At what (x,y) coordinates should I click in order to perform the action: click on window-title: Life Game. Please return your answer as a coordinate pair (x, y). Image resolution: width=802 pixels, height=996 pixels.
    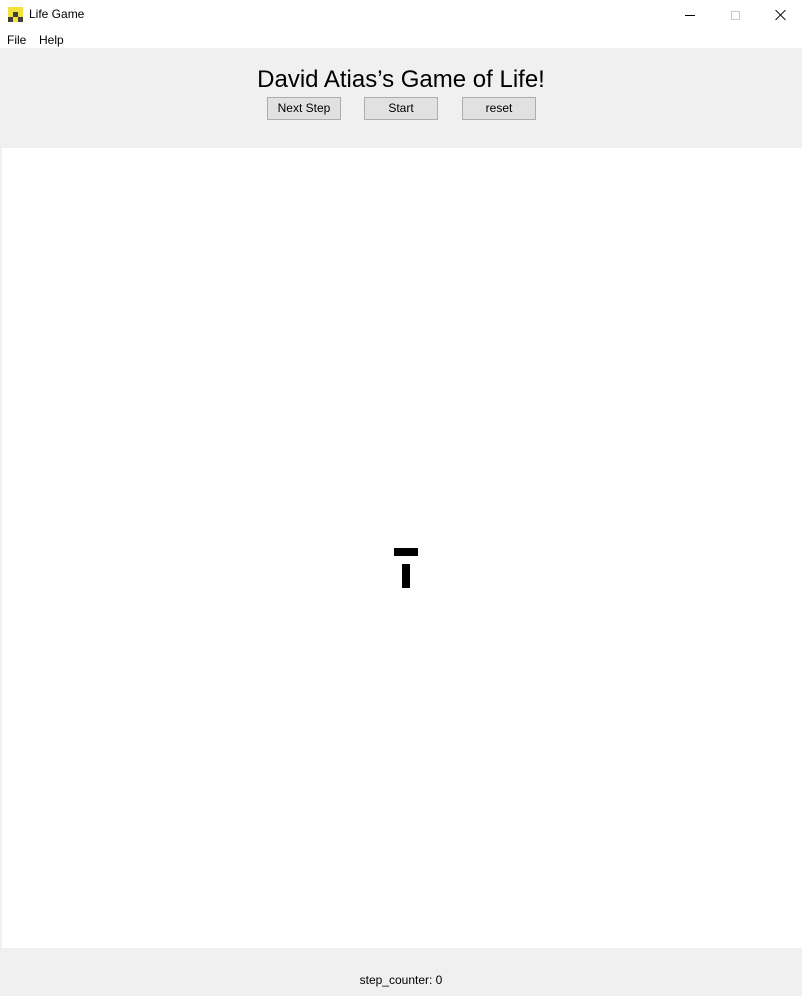
    Looking at the image, I should click on (57, 14).